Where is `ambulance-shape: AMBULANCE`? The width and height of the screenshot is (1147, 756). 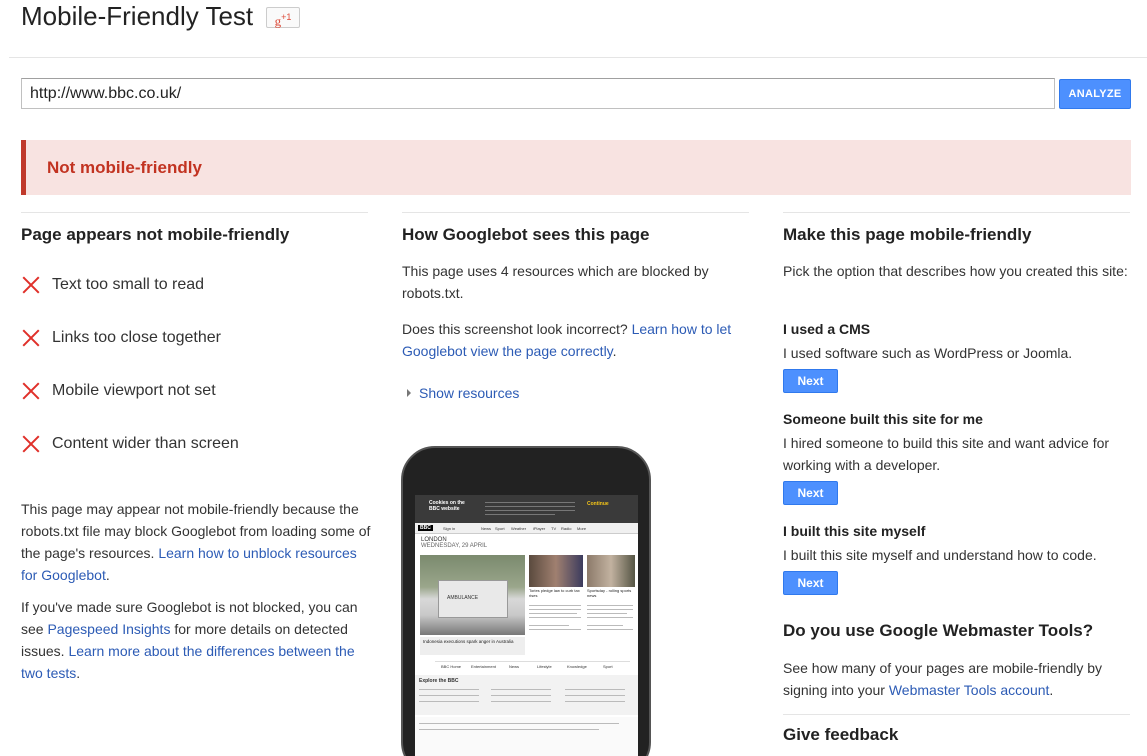
ambulance-shape: AMBULANCE is located at coordinates (473, 599).